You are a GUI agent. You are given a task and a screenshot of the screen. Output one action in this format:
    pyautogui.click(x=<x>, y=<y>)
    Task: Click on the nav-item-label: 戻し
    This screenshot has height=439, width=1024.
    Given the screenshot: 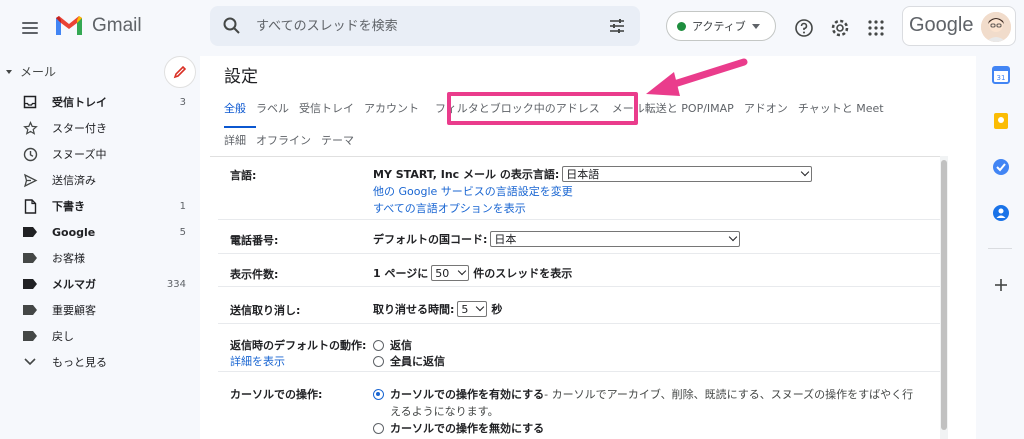 What is the action you would take?
    pyautogui.click(x=63, y=336)
    